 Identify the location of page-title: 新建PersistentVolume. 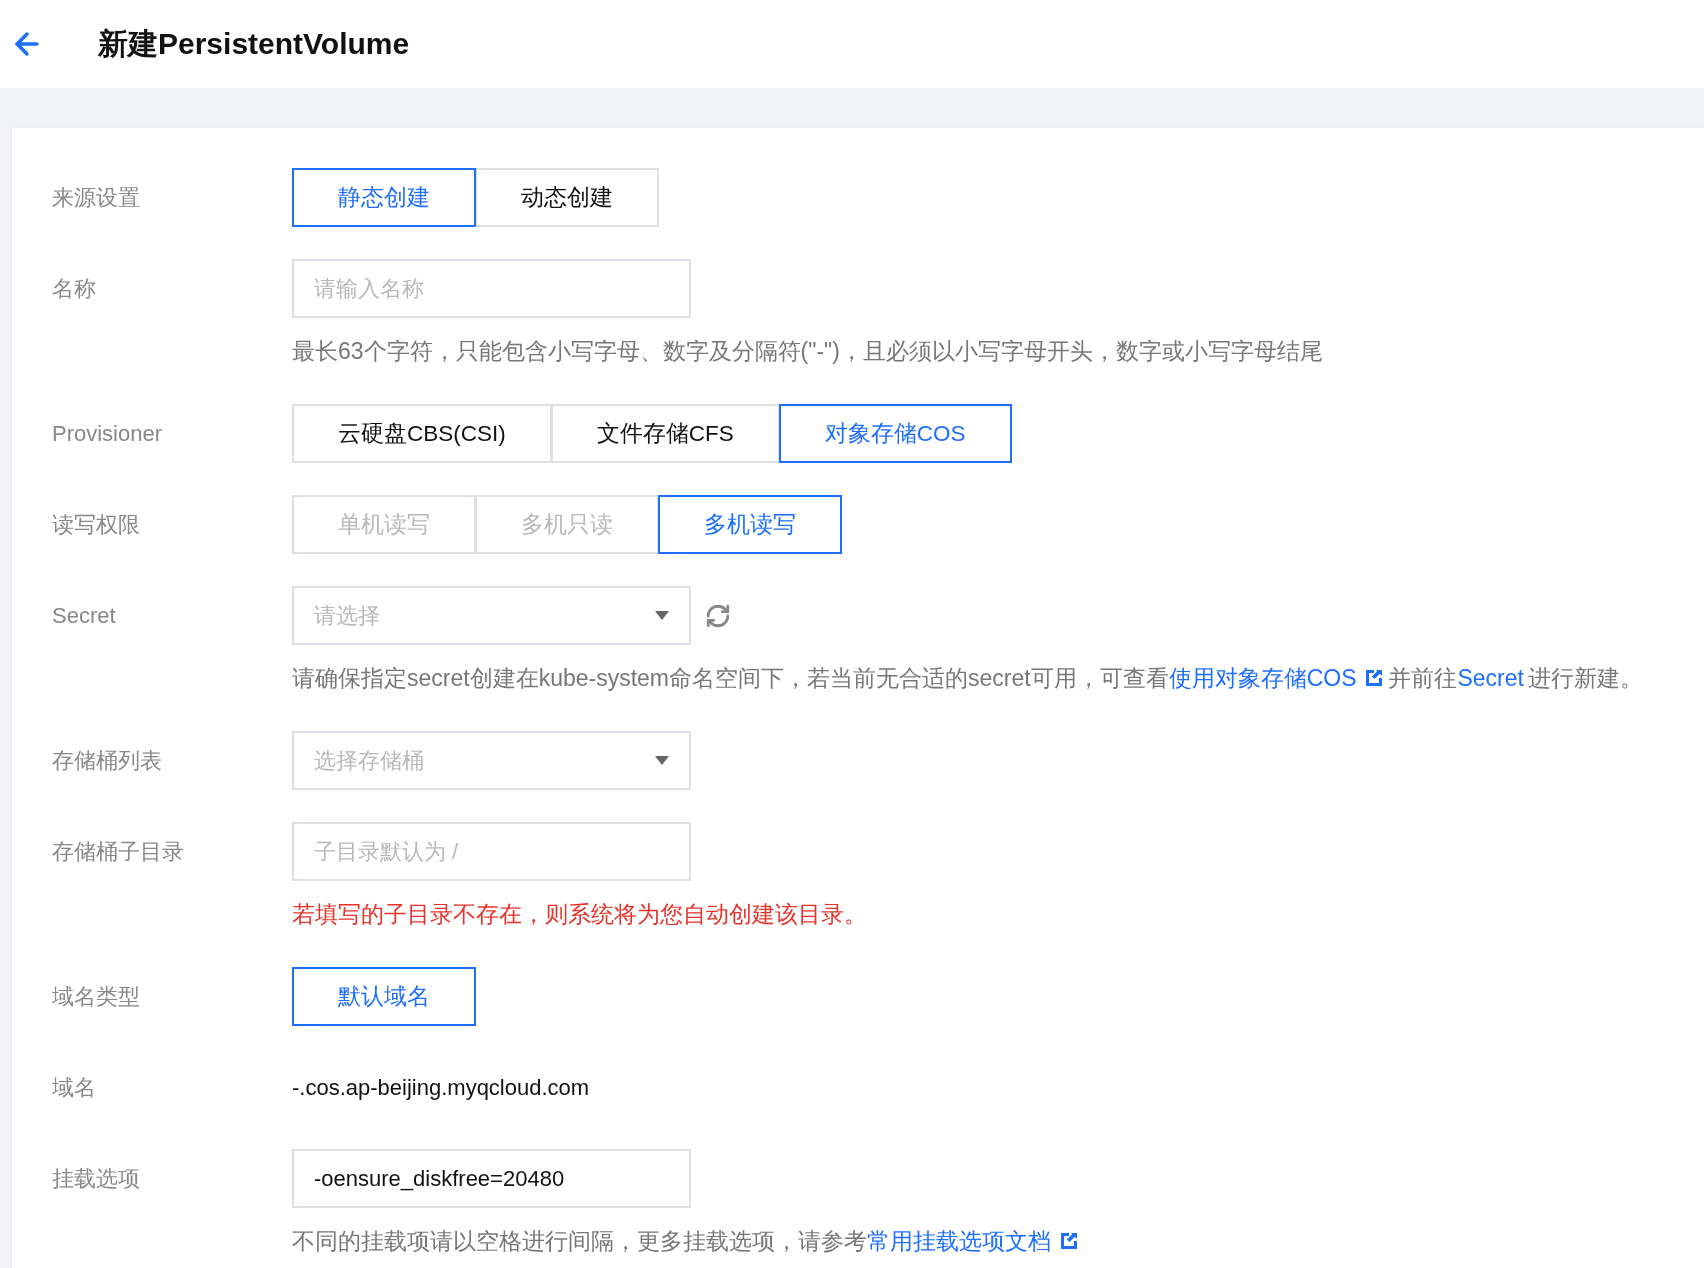
(254, 43).